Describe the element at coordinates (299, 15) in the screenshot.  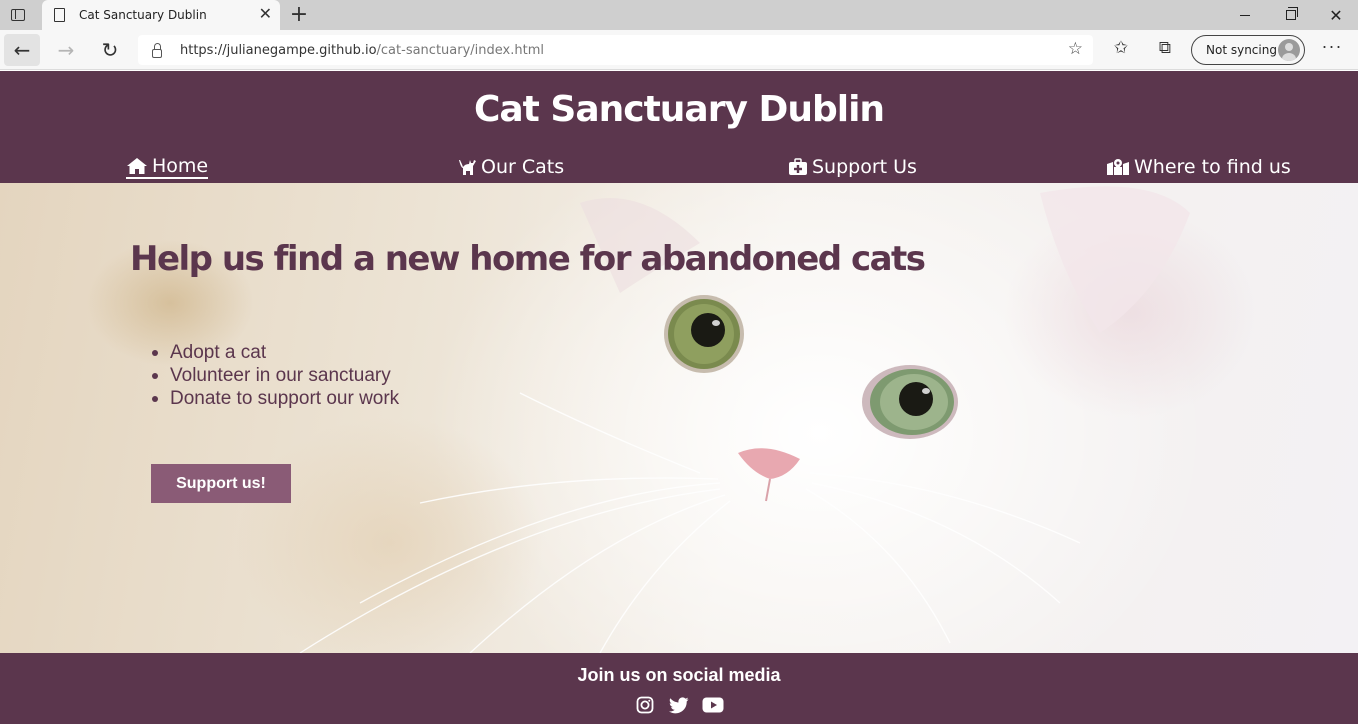
I see `new-tab-button: +` at that location.